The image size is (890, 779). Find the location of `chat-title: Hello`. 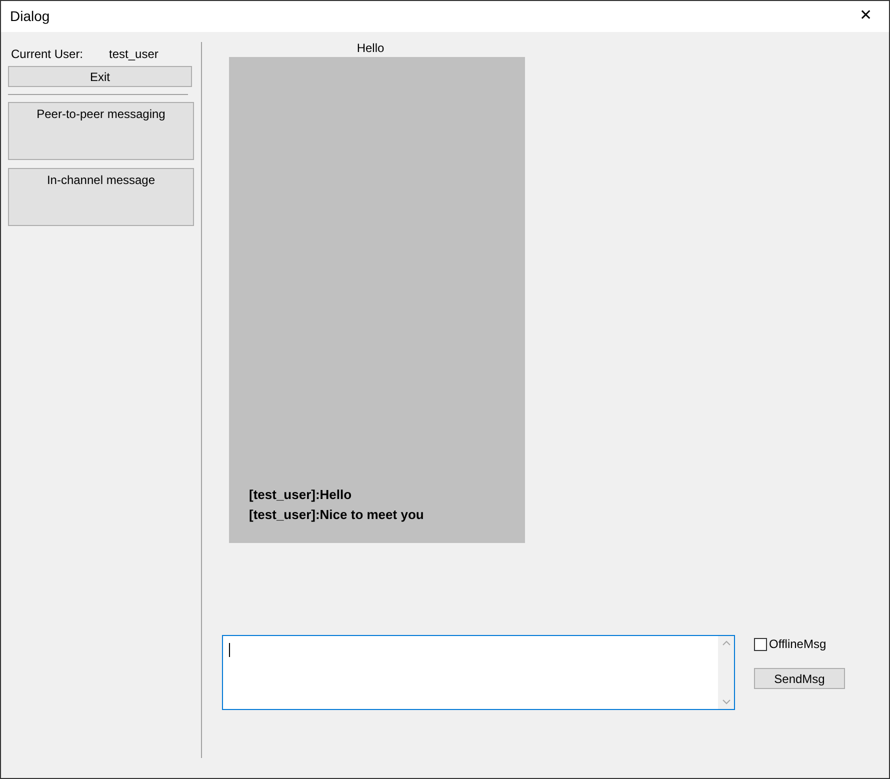

chat-title: Hello is located at coordinates (371, 48).